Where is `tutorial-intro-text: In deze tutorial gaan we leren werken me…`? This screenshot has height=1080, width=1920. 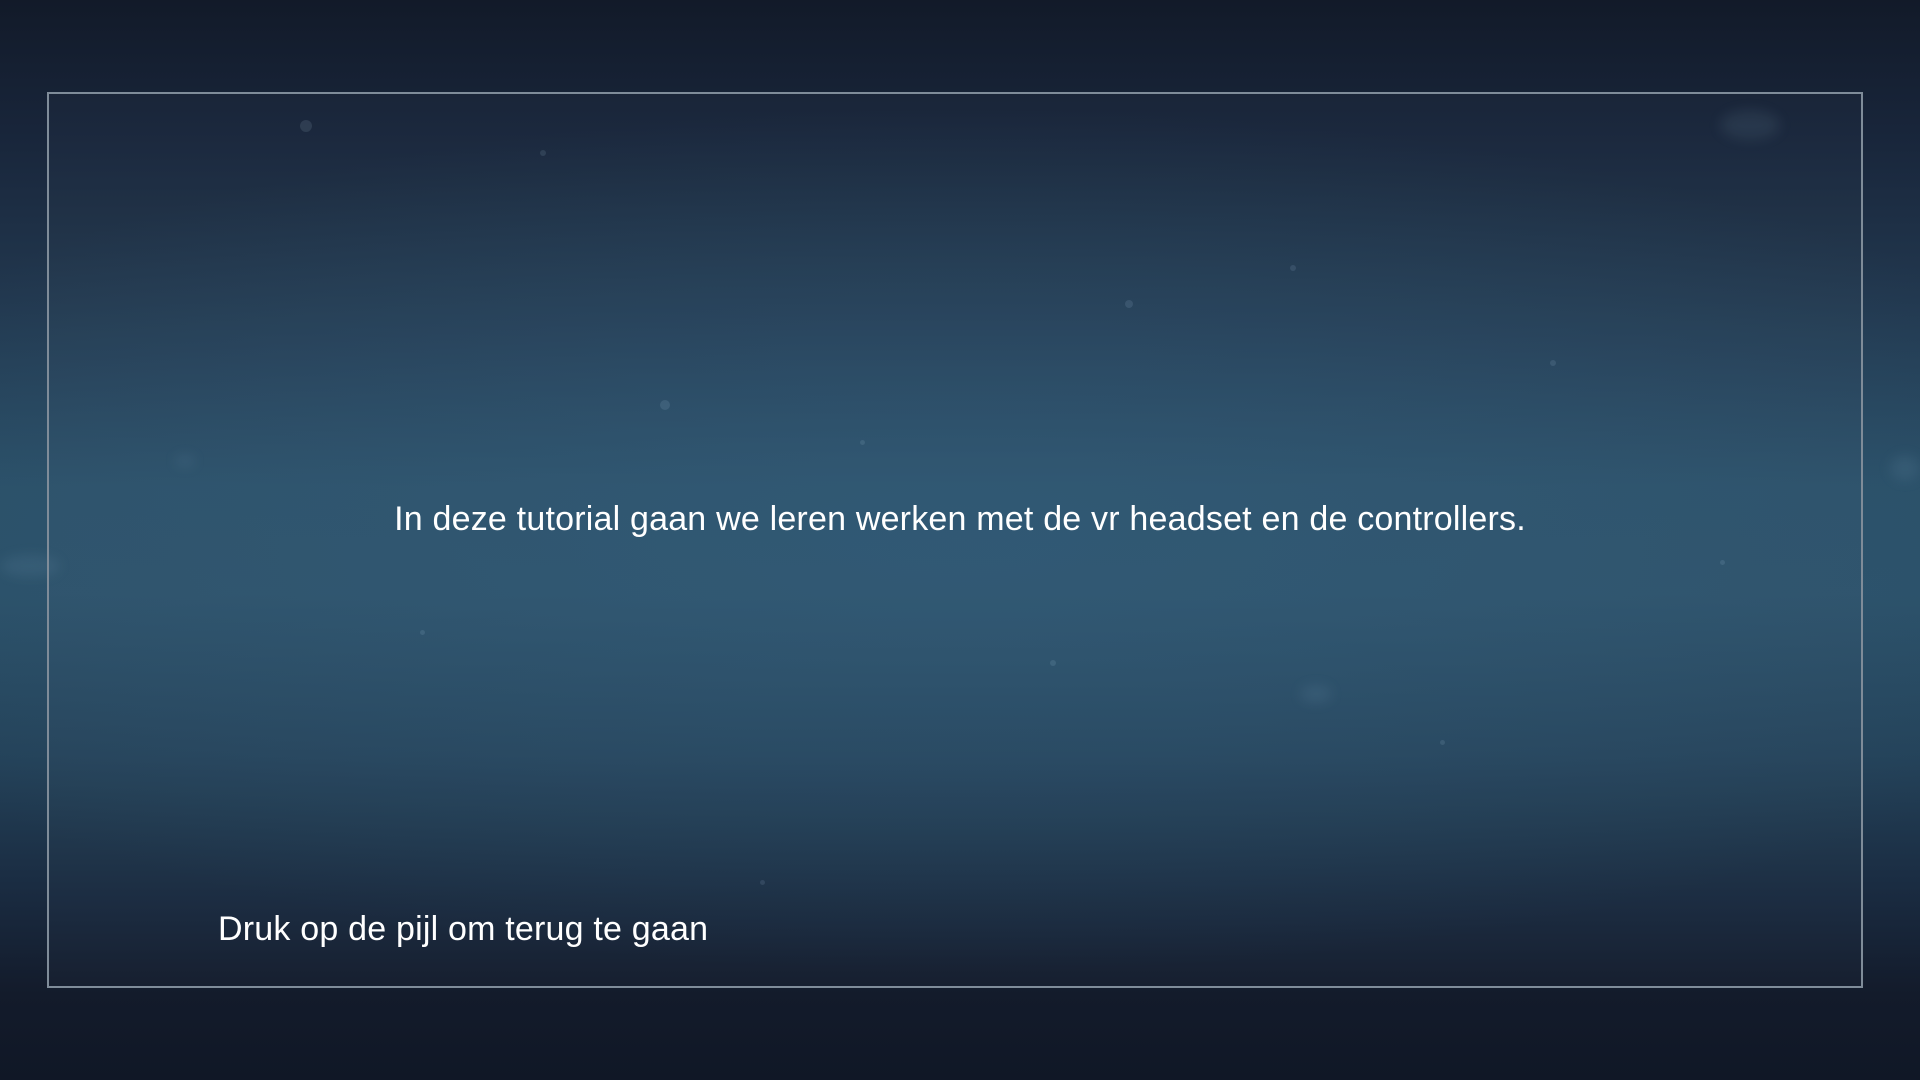
tutorial-intro-text: In deze tutorial gaan we leren werken me… is located at coordinates (960, 519).